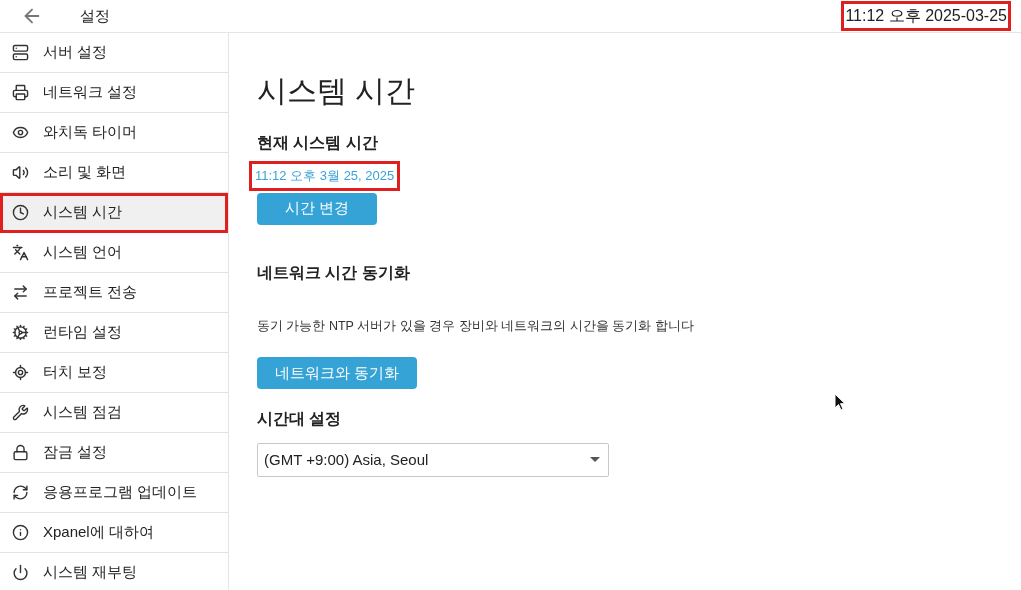 The width and height of the screenshot is (1021, 590). Describe the element at coordinates (114, 293) in the screenshot. I see `sidebar-item: 프로젝트 전송` at that location.